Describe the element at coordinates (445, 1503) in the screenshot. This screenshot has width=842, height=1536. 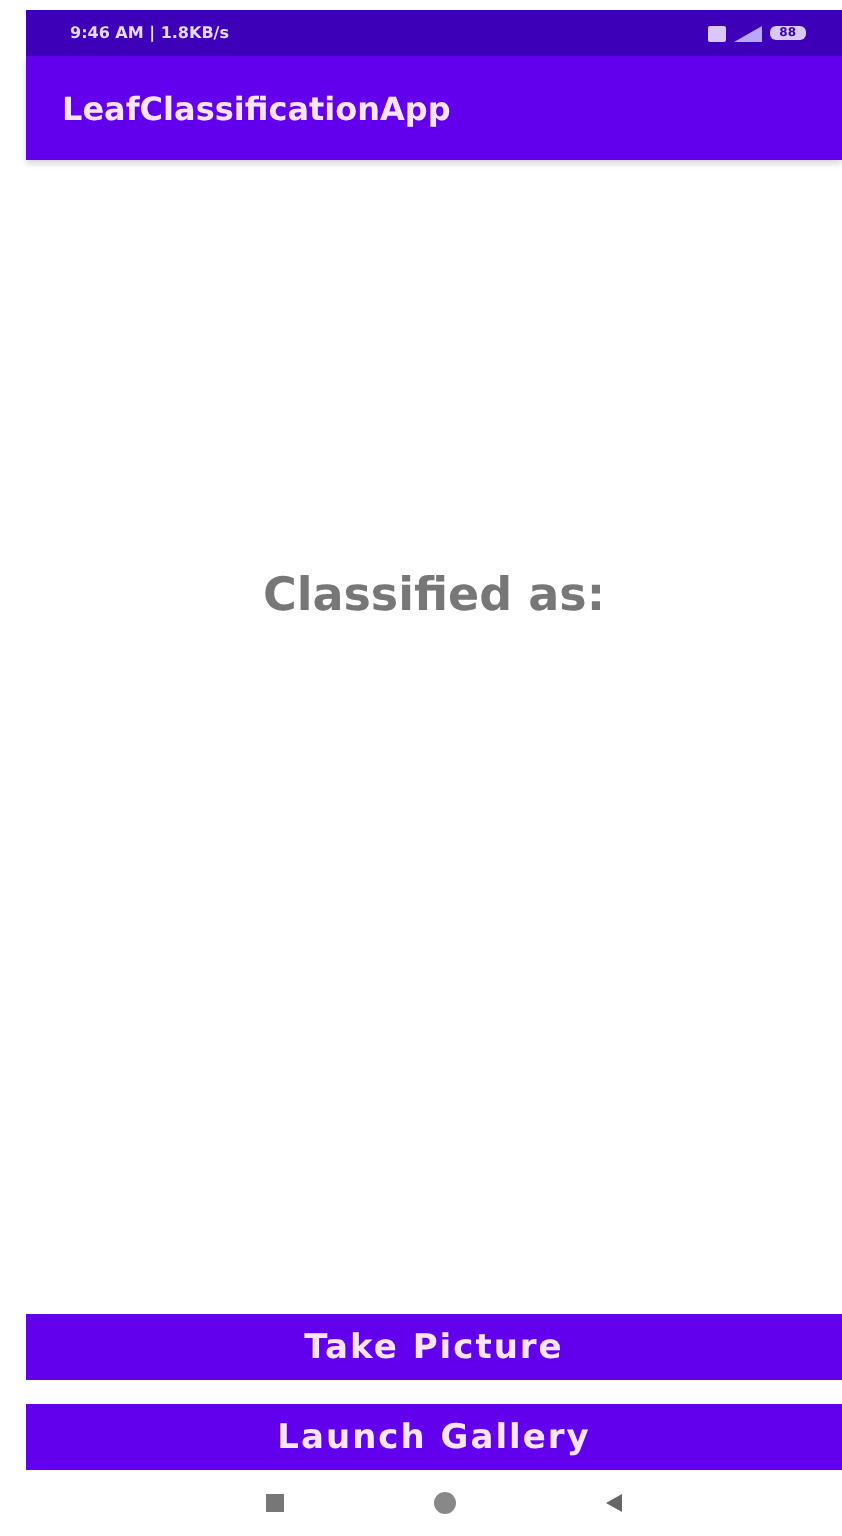
I see `home-icon` at that location.